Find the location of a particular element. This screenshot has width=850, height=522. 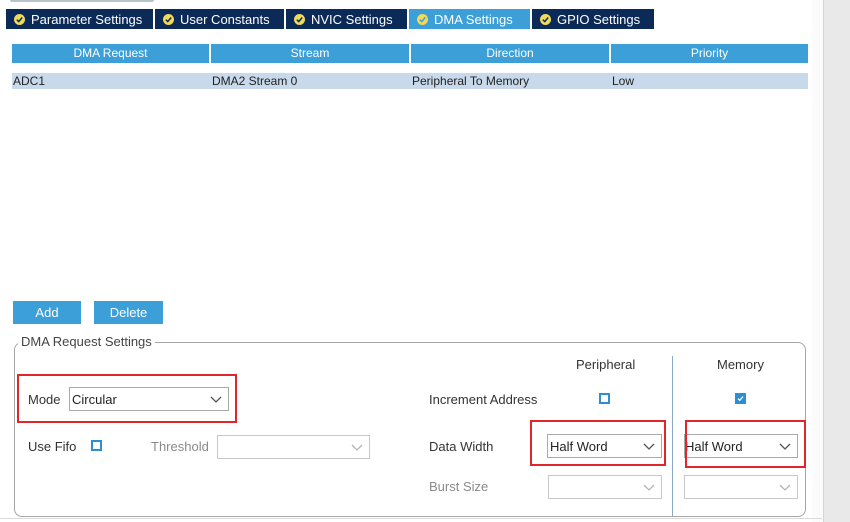

panel-bottom-border is located at coordinates (411, 518).